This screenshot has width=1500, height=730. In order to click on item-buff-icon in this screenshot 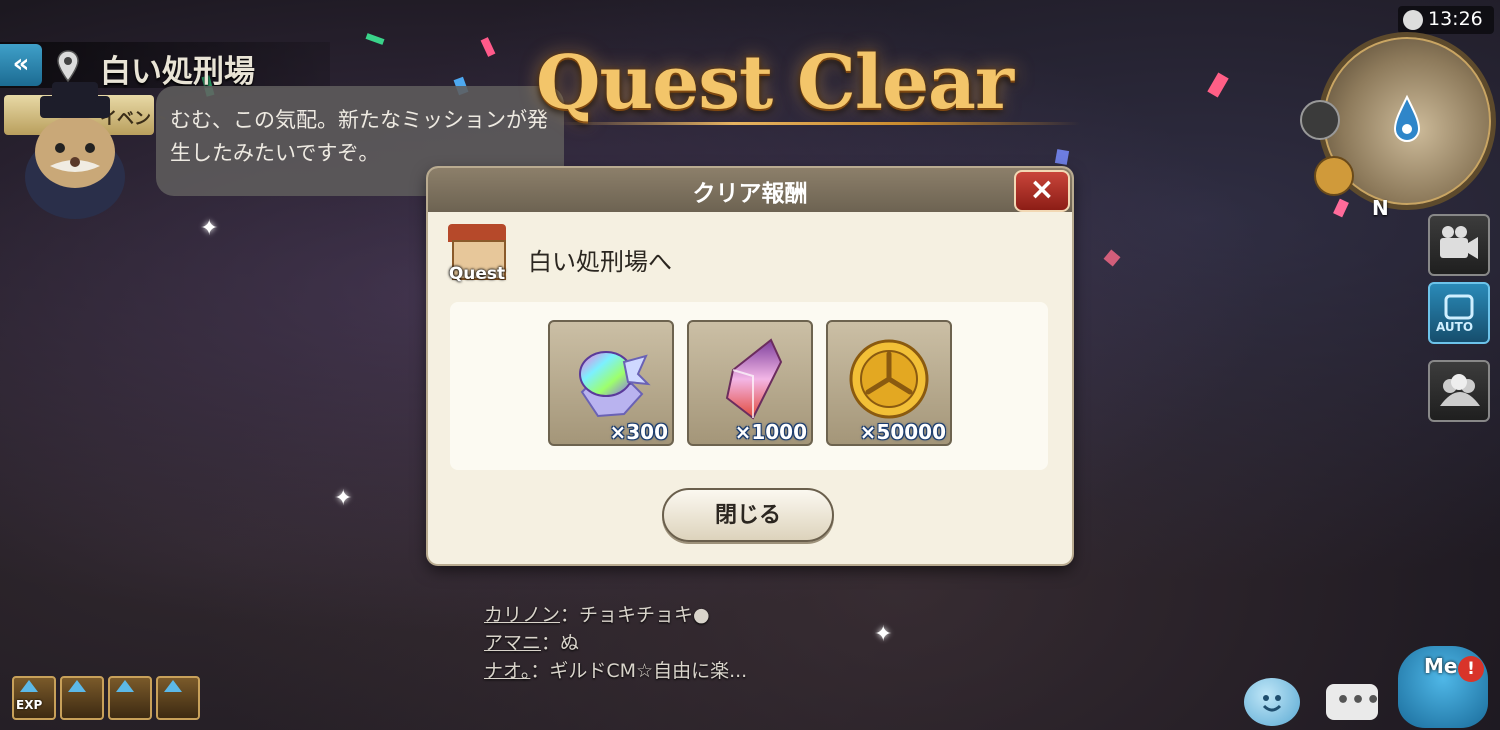, I will do `click(178, 698)`.